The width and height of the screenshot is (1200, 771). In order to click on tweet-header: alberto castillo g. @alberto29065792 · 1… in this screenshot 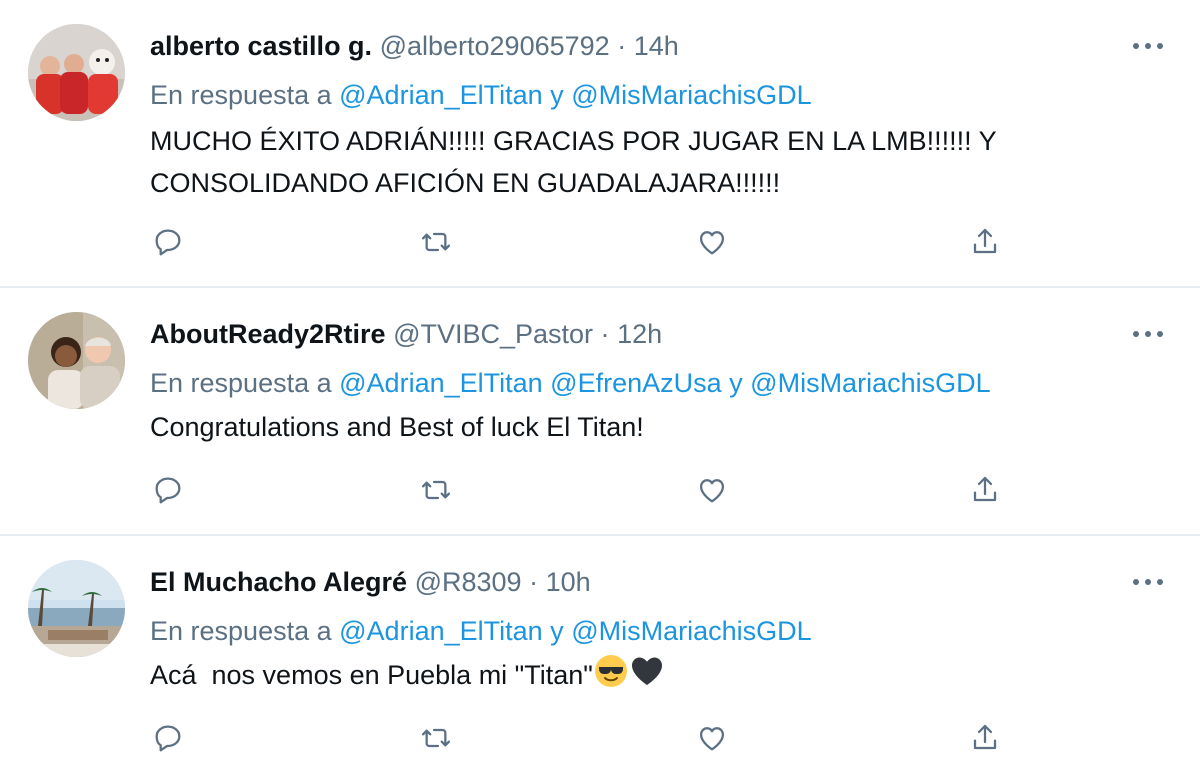, I will do `click(414, 46)`.